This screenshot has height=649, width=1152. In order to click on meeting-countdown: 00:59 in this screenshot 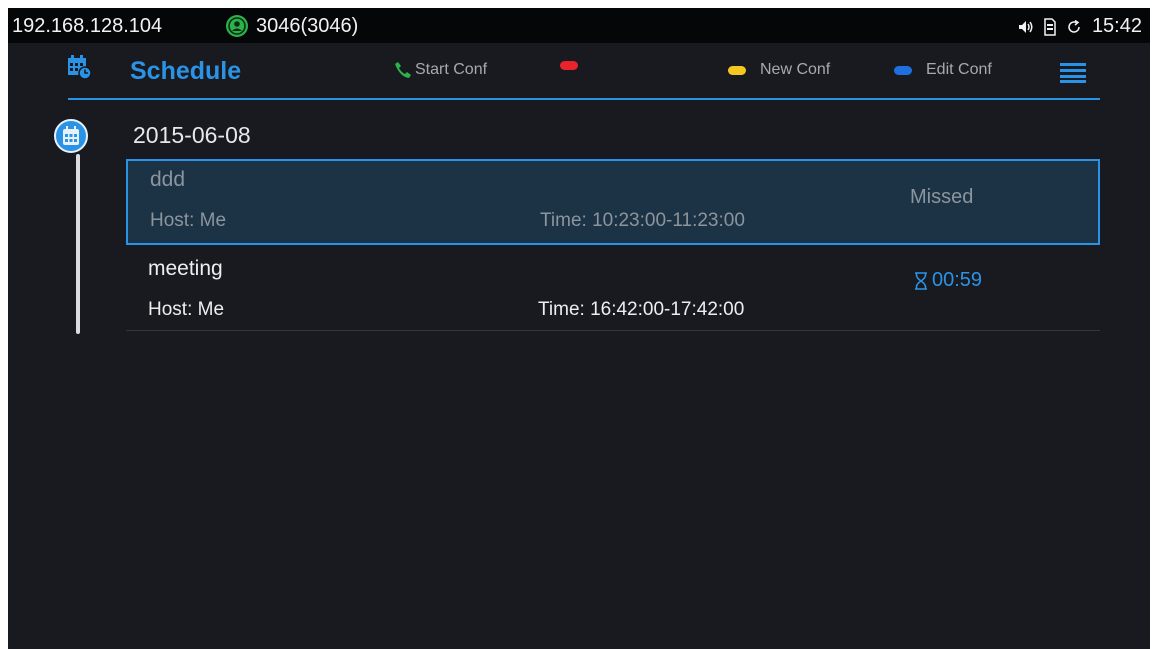, I will do `click(948, 280)`.